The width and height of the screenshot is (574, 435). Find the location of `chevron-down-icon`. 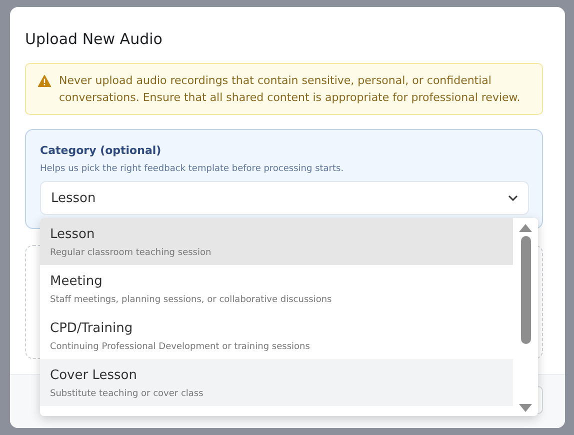

chevron-down-icon is located at coordinates (513, 198).